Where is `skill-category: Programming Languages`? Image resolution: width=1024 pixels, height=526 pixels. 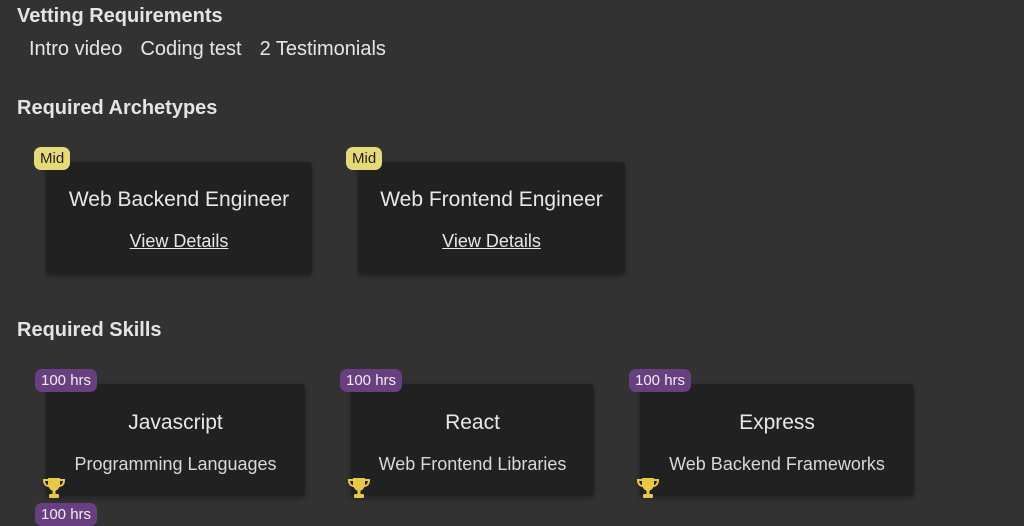 skill-category: Programming Languages is located at coordinates (175, 464).